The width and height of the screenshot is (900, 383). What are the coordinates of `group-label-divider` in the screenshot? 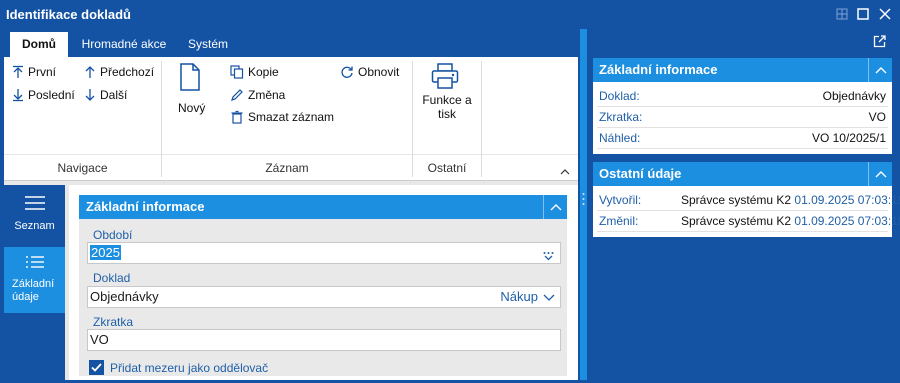 It's located at (291, 154).